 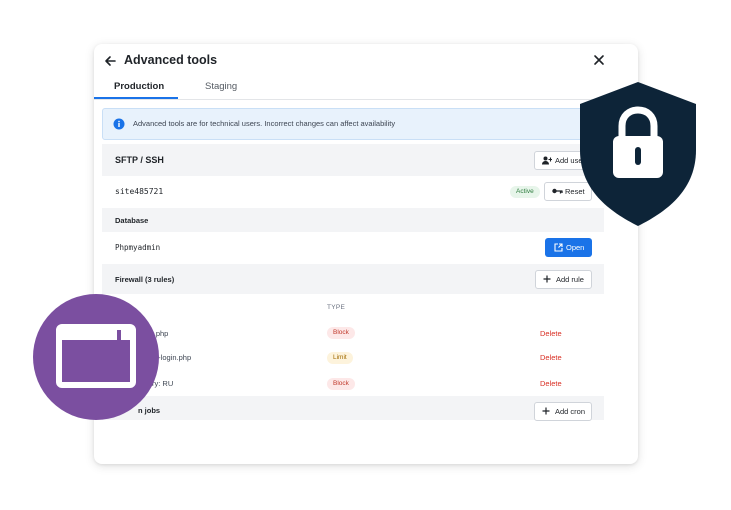 What do you see at coordinates (171, 60) in the screenshot?
I see `dialog-title: Advanced tools` at bounding box center [171, 60].